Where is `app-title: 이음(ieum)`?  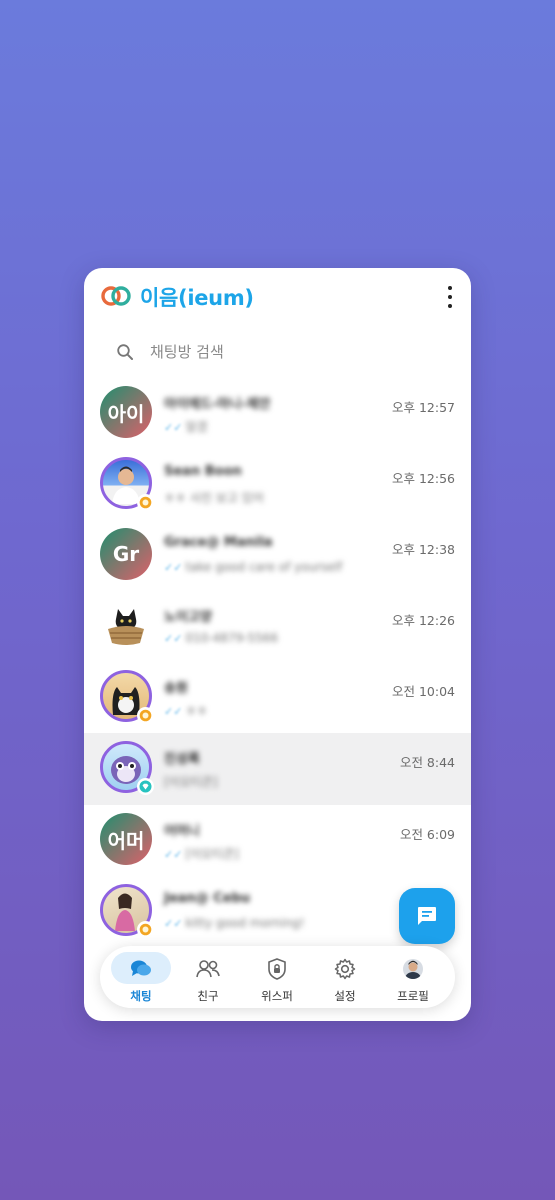 app-title: 이음(ieum) is located at coordinates (197, 298).